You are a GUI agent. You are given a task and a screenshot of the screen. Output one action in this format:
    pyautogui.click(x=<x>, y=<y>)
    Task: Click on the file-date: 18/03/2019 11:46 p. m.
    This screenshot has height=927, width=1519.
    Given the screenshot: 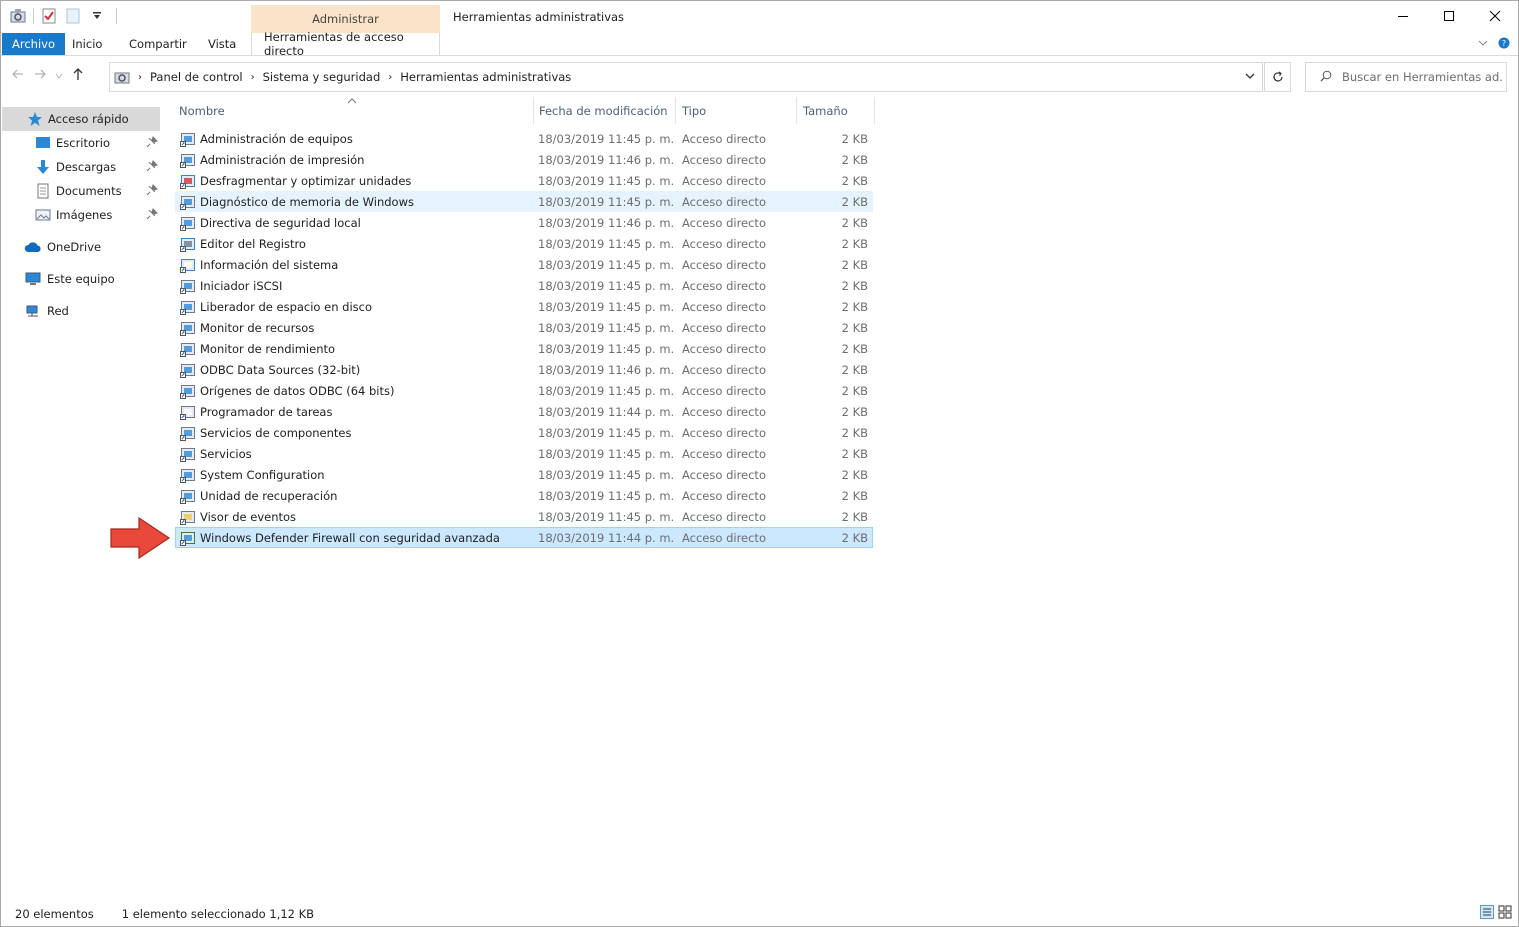 What is the action you would take?
    pyautogui.click(x=606, y=160)
    